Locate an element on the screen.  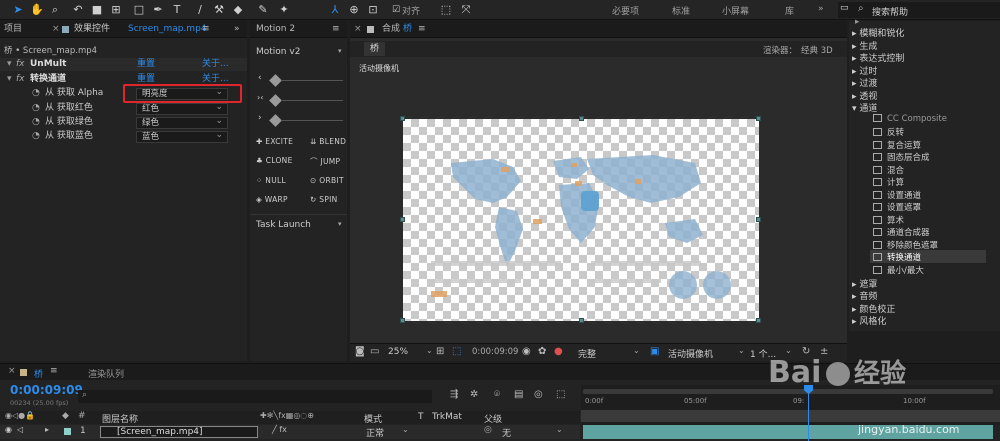
col-layer-name: 图层名称 is located at coordinates (120, 418).